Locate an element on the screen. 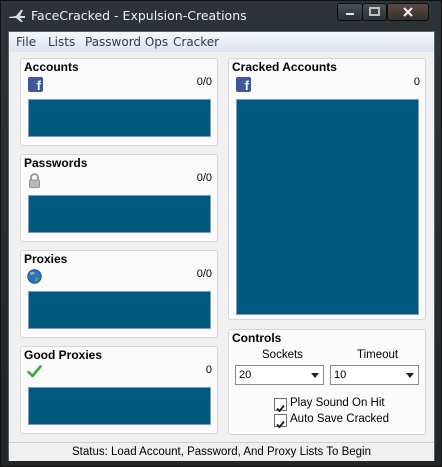 The image size is (442, 467). good-proxies-count: 0 is located at coordinates (208, 370).